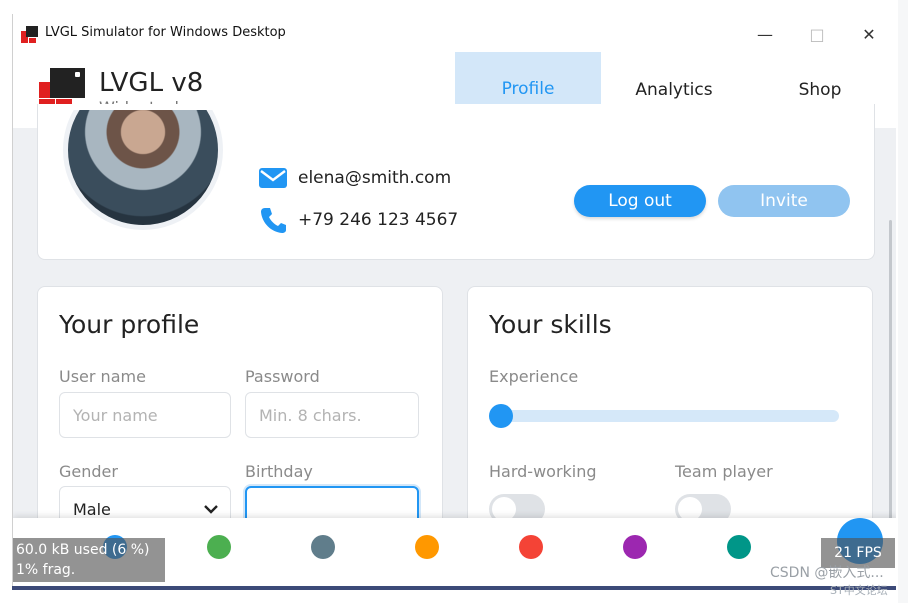 The height and width of the screenshot is (603, 908). Describe the element at coordinates (890, 370) in the screenshot. I see `scrollbar` at that location.